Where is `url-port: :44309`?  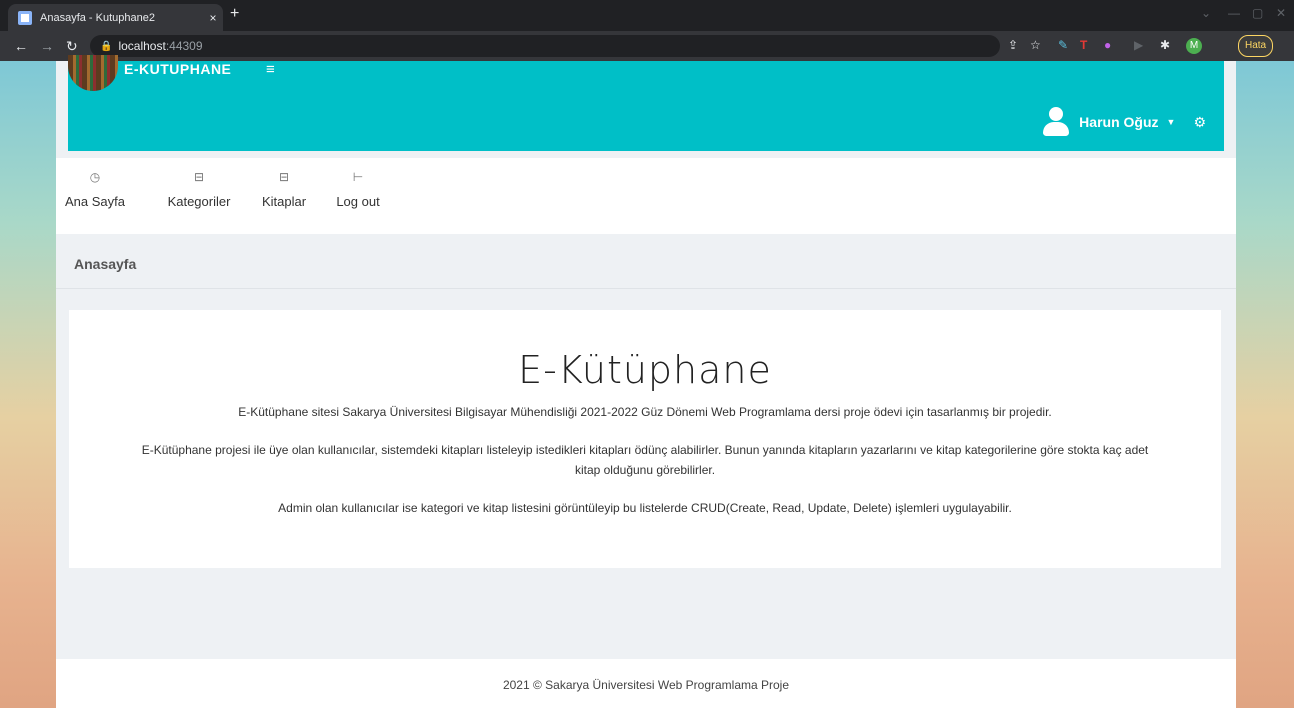 url-port: :44309 is located at coordinates (184, 46).